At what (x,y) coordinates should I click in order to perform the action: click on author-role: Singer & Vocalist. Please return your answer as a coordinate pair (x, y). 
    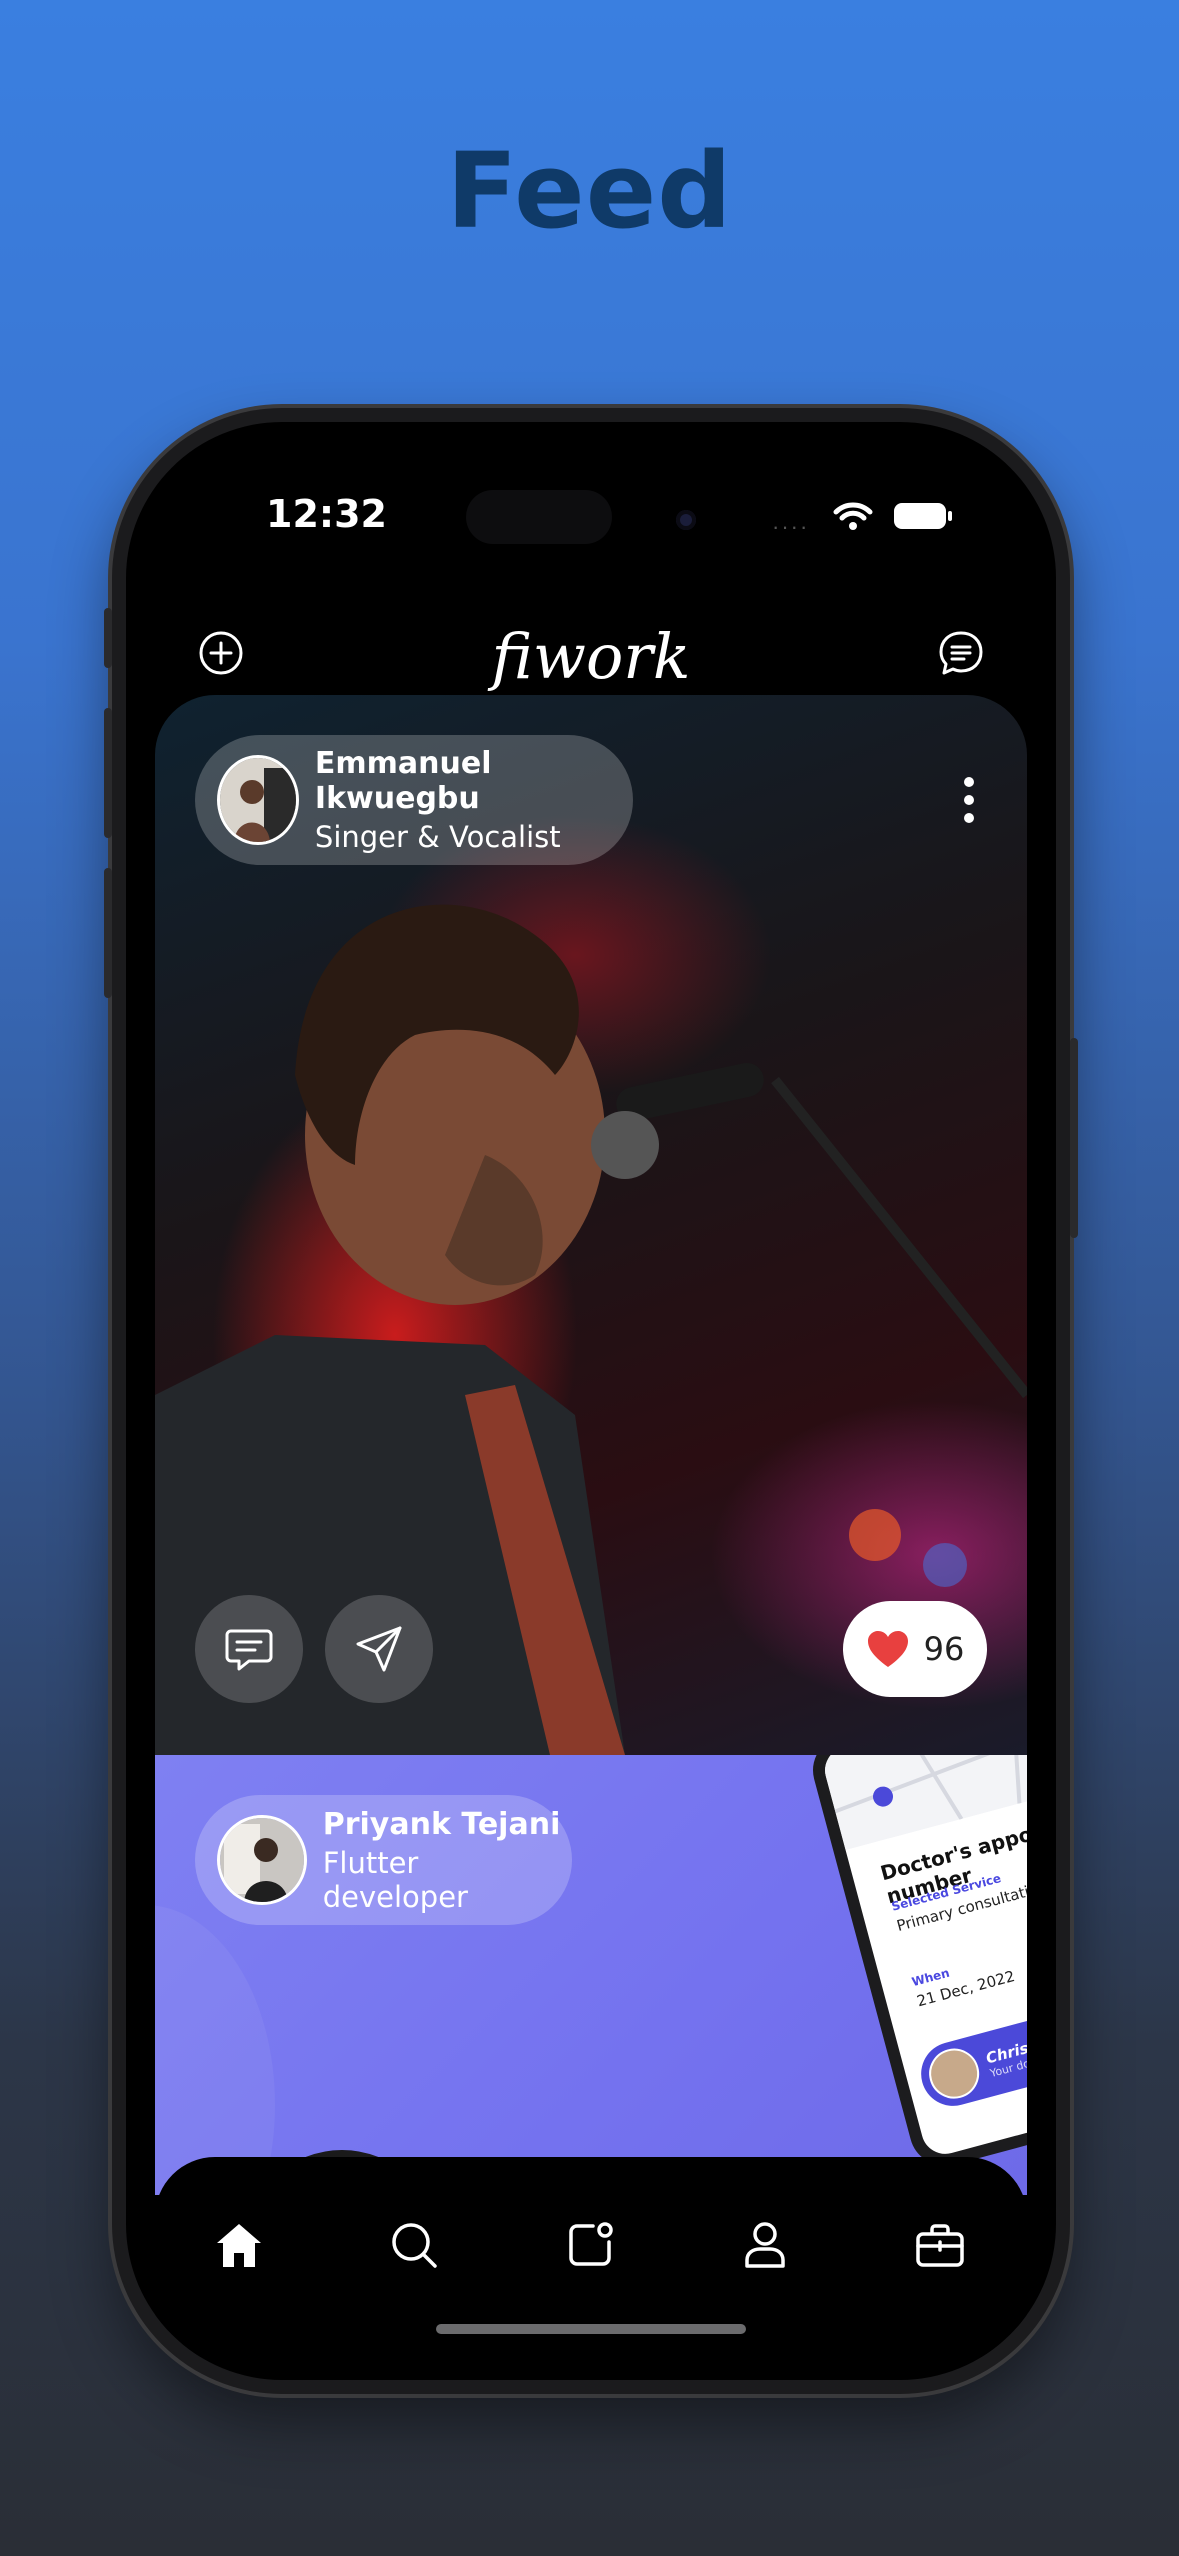
    Looking at the image, I should click on (437, 837).